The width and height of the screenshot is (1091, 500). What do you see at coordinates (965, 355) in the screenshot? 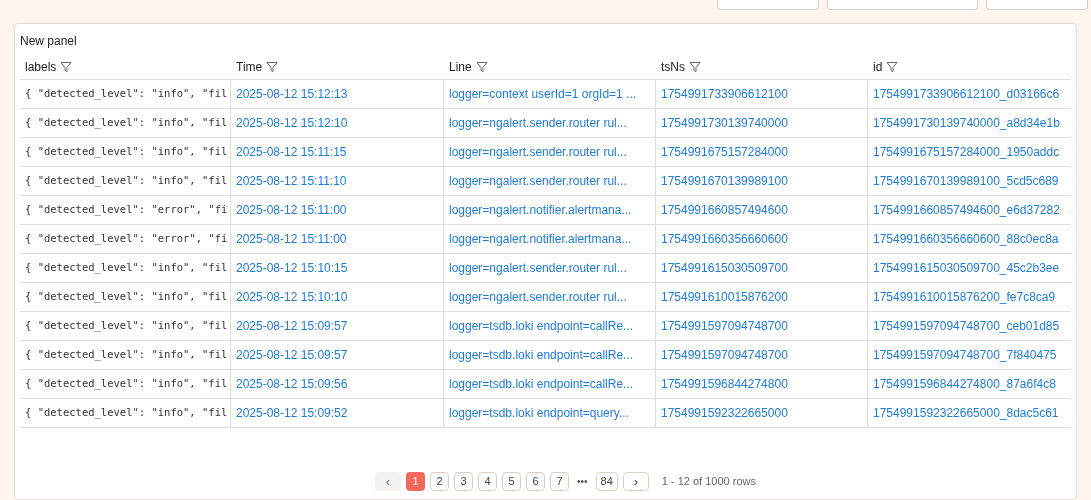
I see `table-cell-link: 1754991597094748700_7f840475` at bounding box center [965, 355].